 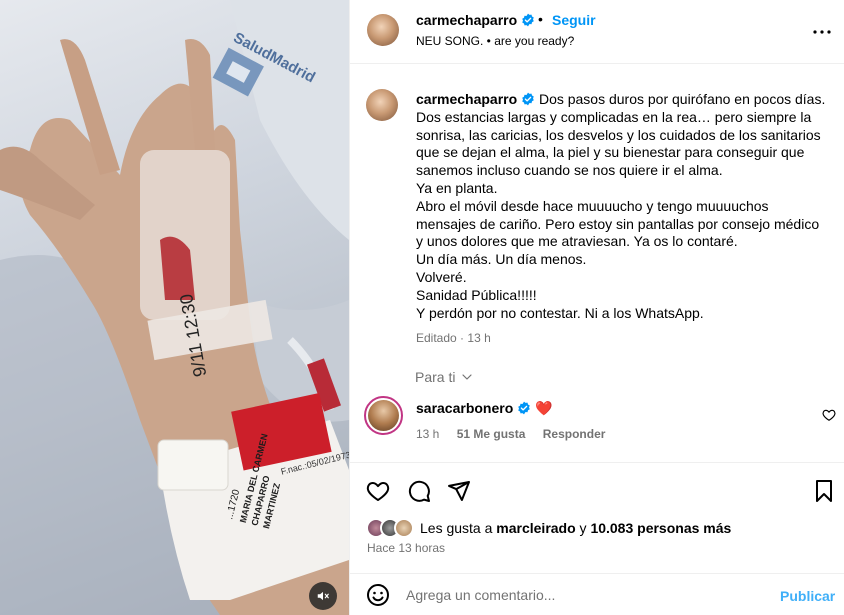 I want to click on post-time-ago: Hace 13 horas, so click(x=406, y=548).